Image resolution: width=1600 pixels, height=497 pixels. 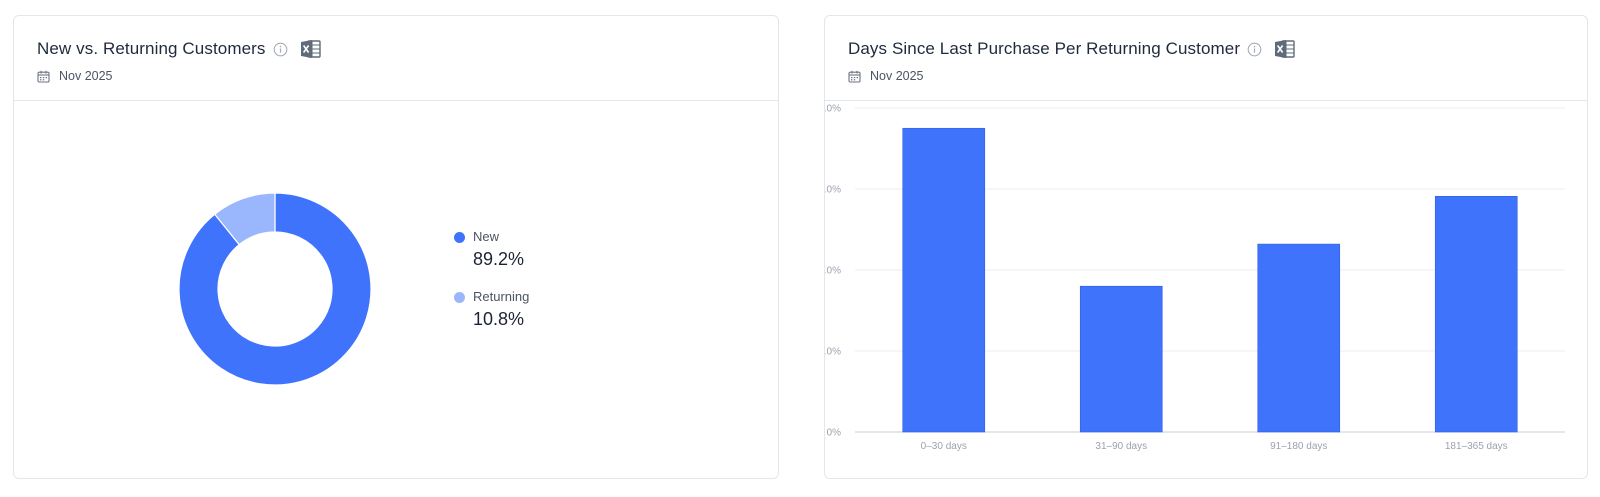 I want to click on legend-item-new: New 89.2%, so click(x=491, y=250).